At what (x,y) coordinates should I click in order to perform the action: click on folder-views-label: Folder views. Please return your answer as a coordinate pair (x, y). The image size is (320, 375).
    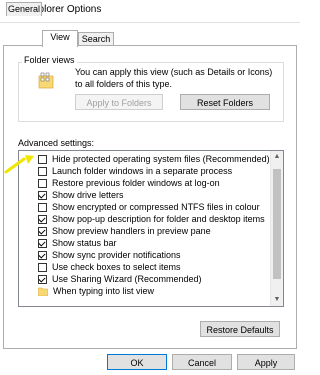
    Looking at the image, I should click on (49, 60).